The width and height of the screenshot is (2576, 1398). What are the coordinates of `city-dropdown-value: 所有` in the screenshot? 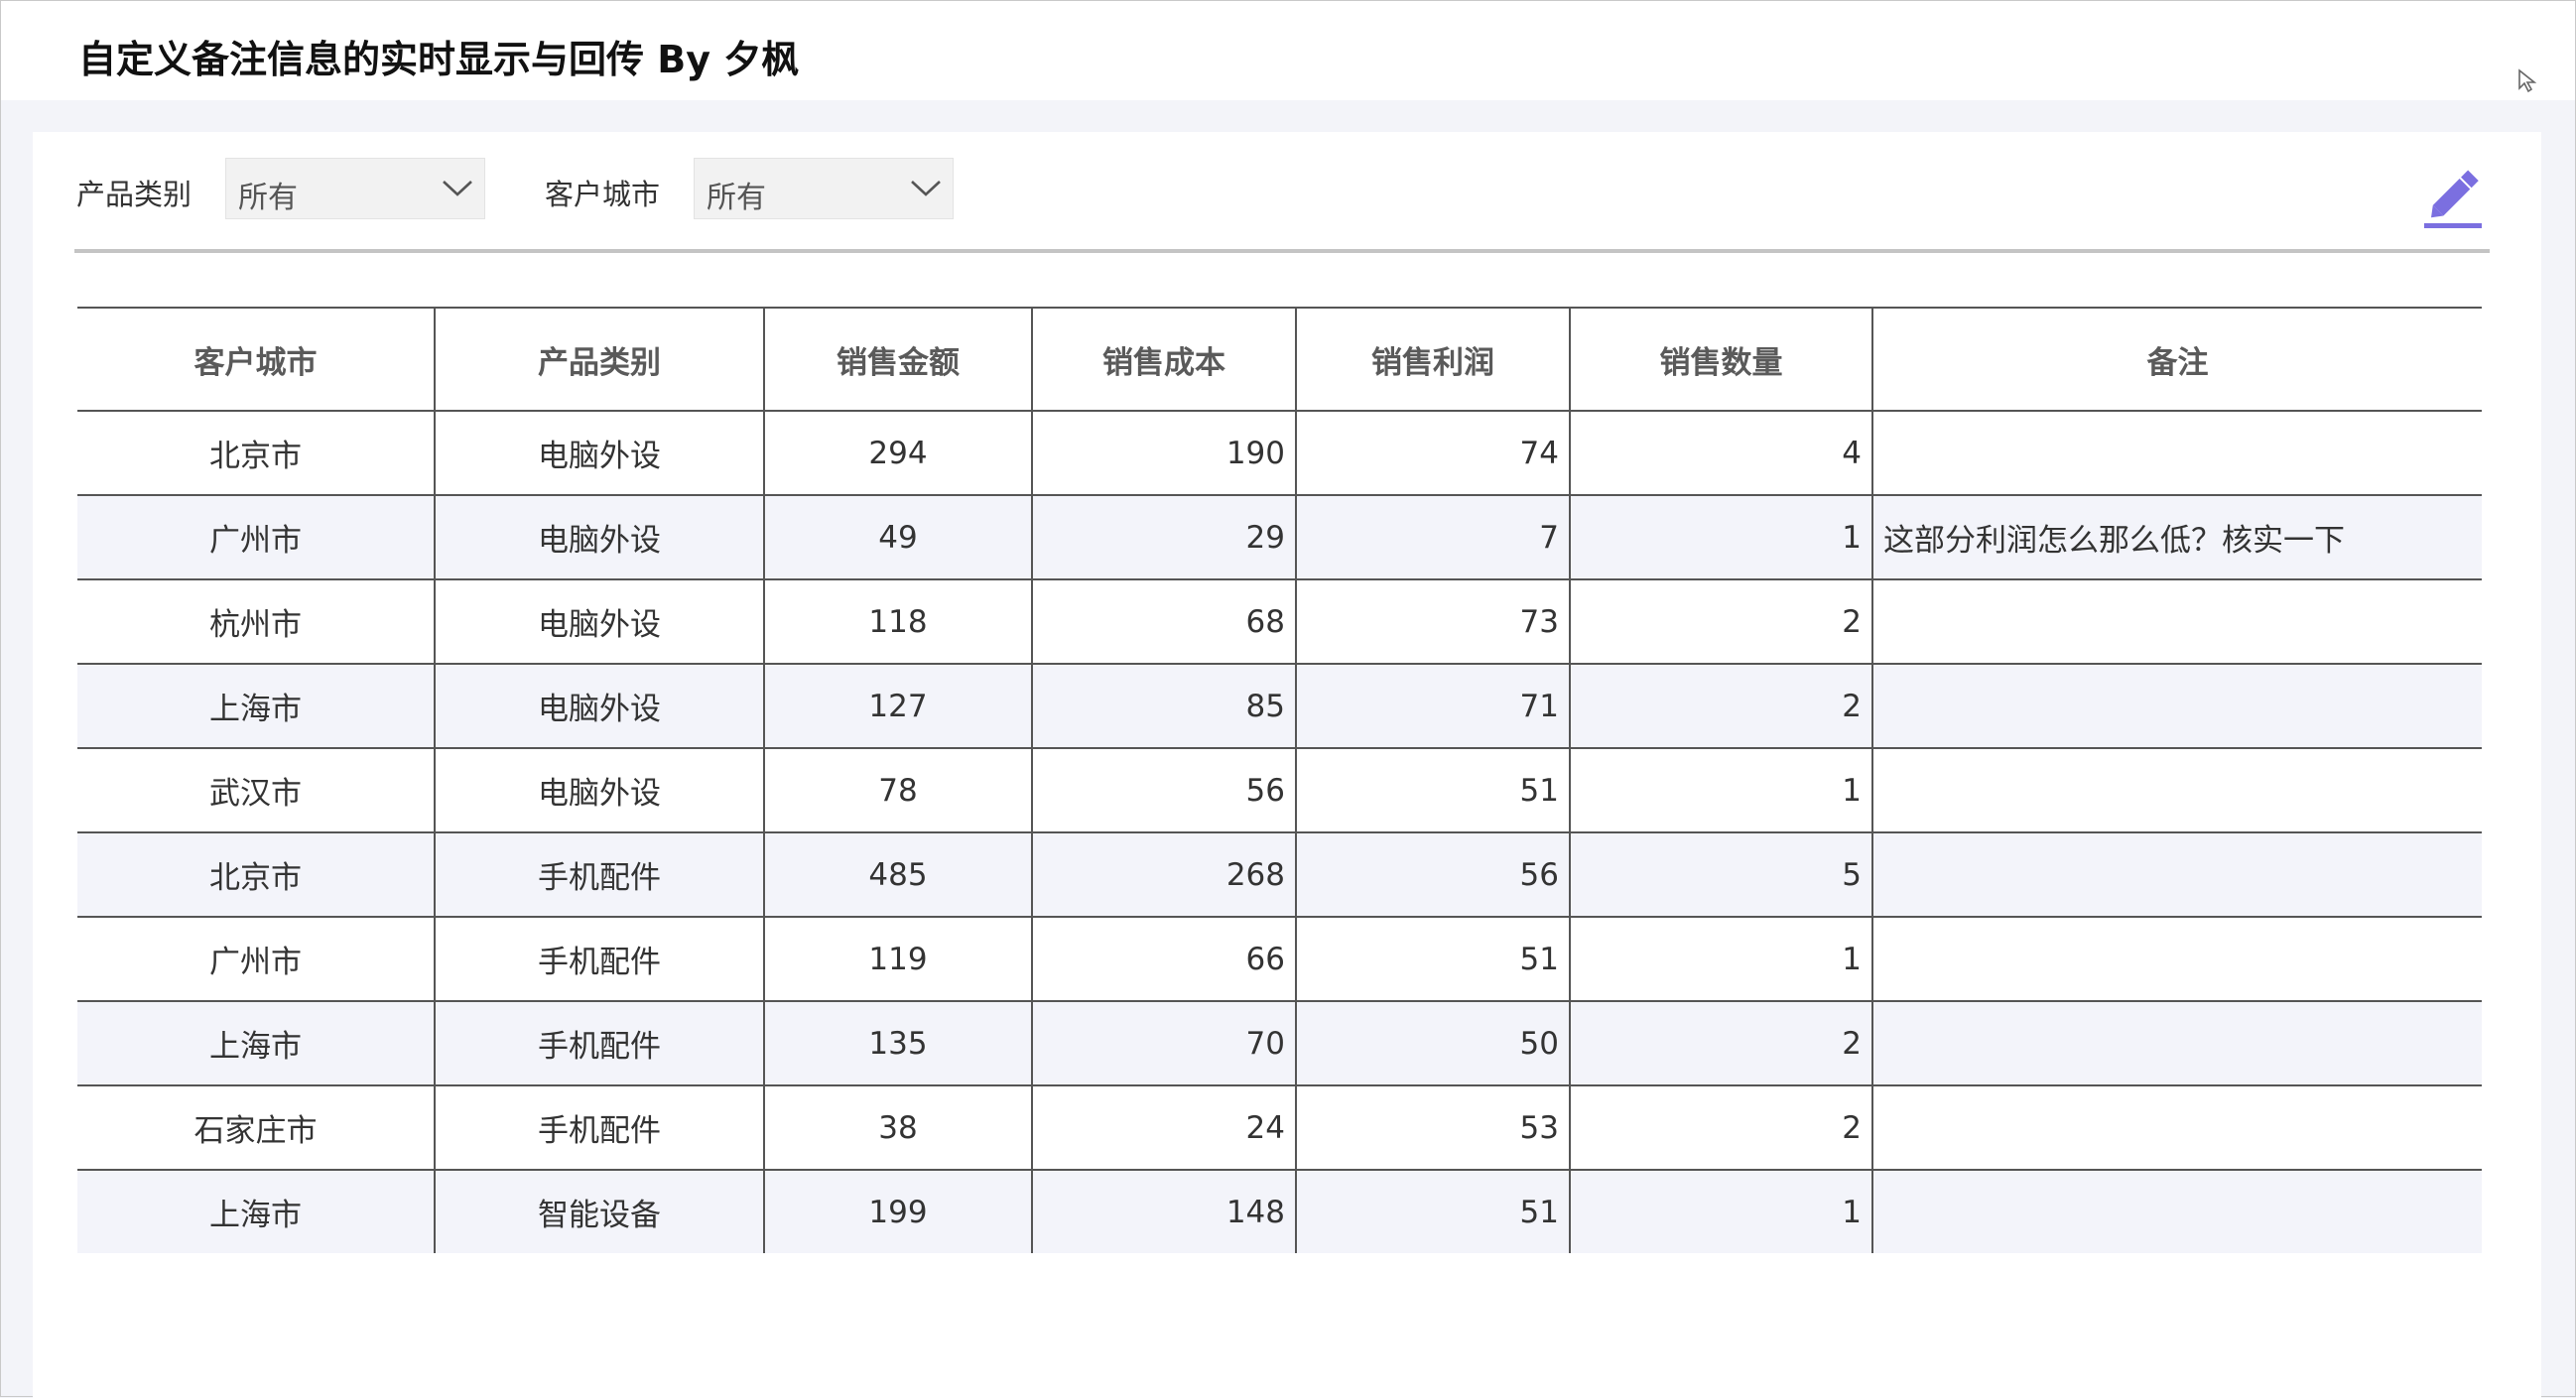 It's located at (737, 198).